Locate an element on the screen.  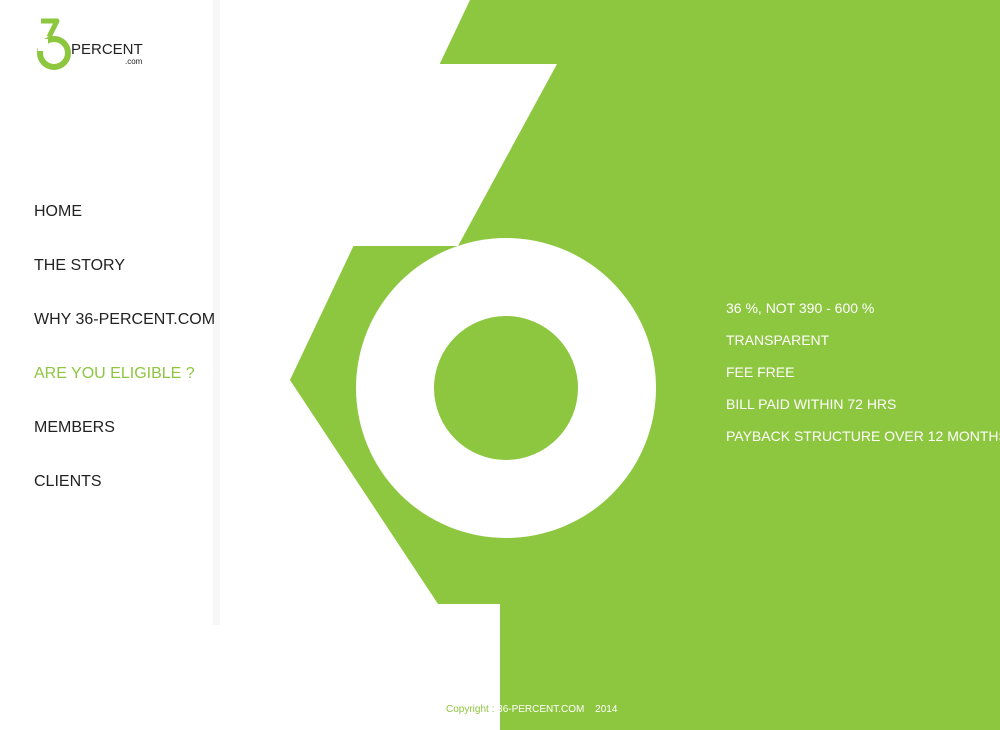
copyright-owner: 36-PERCENT.COM is located at coordinates (540, 709).